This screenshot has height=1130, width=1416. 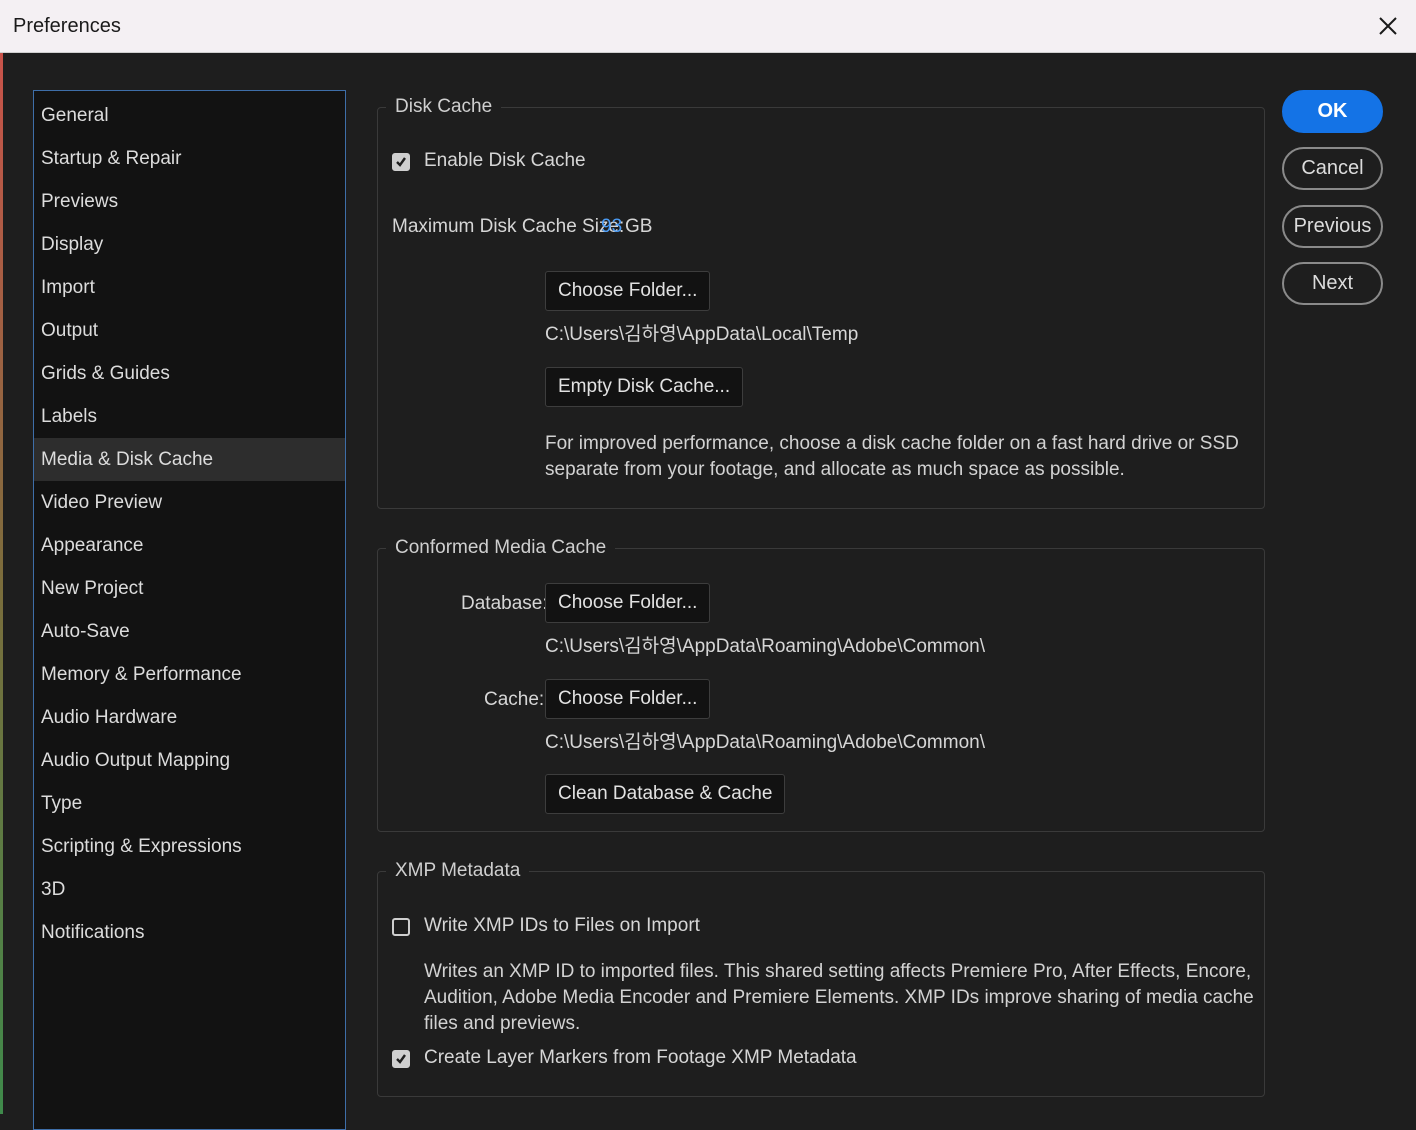 What do you see at coordinates (1332, 283) in the screenshot?
I see `next-button: Next` at bounding box center [1332, 283].